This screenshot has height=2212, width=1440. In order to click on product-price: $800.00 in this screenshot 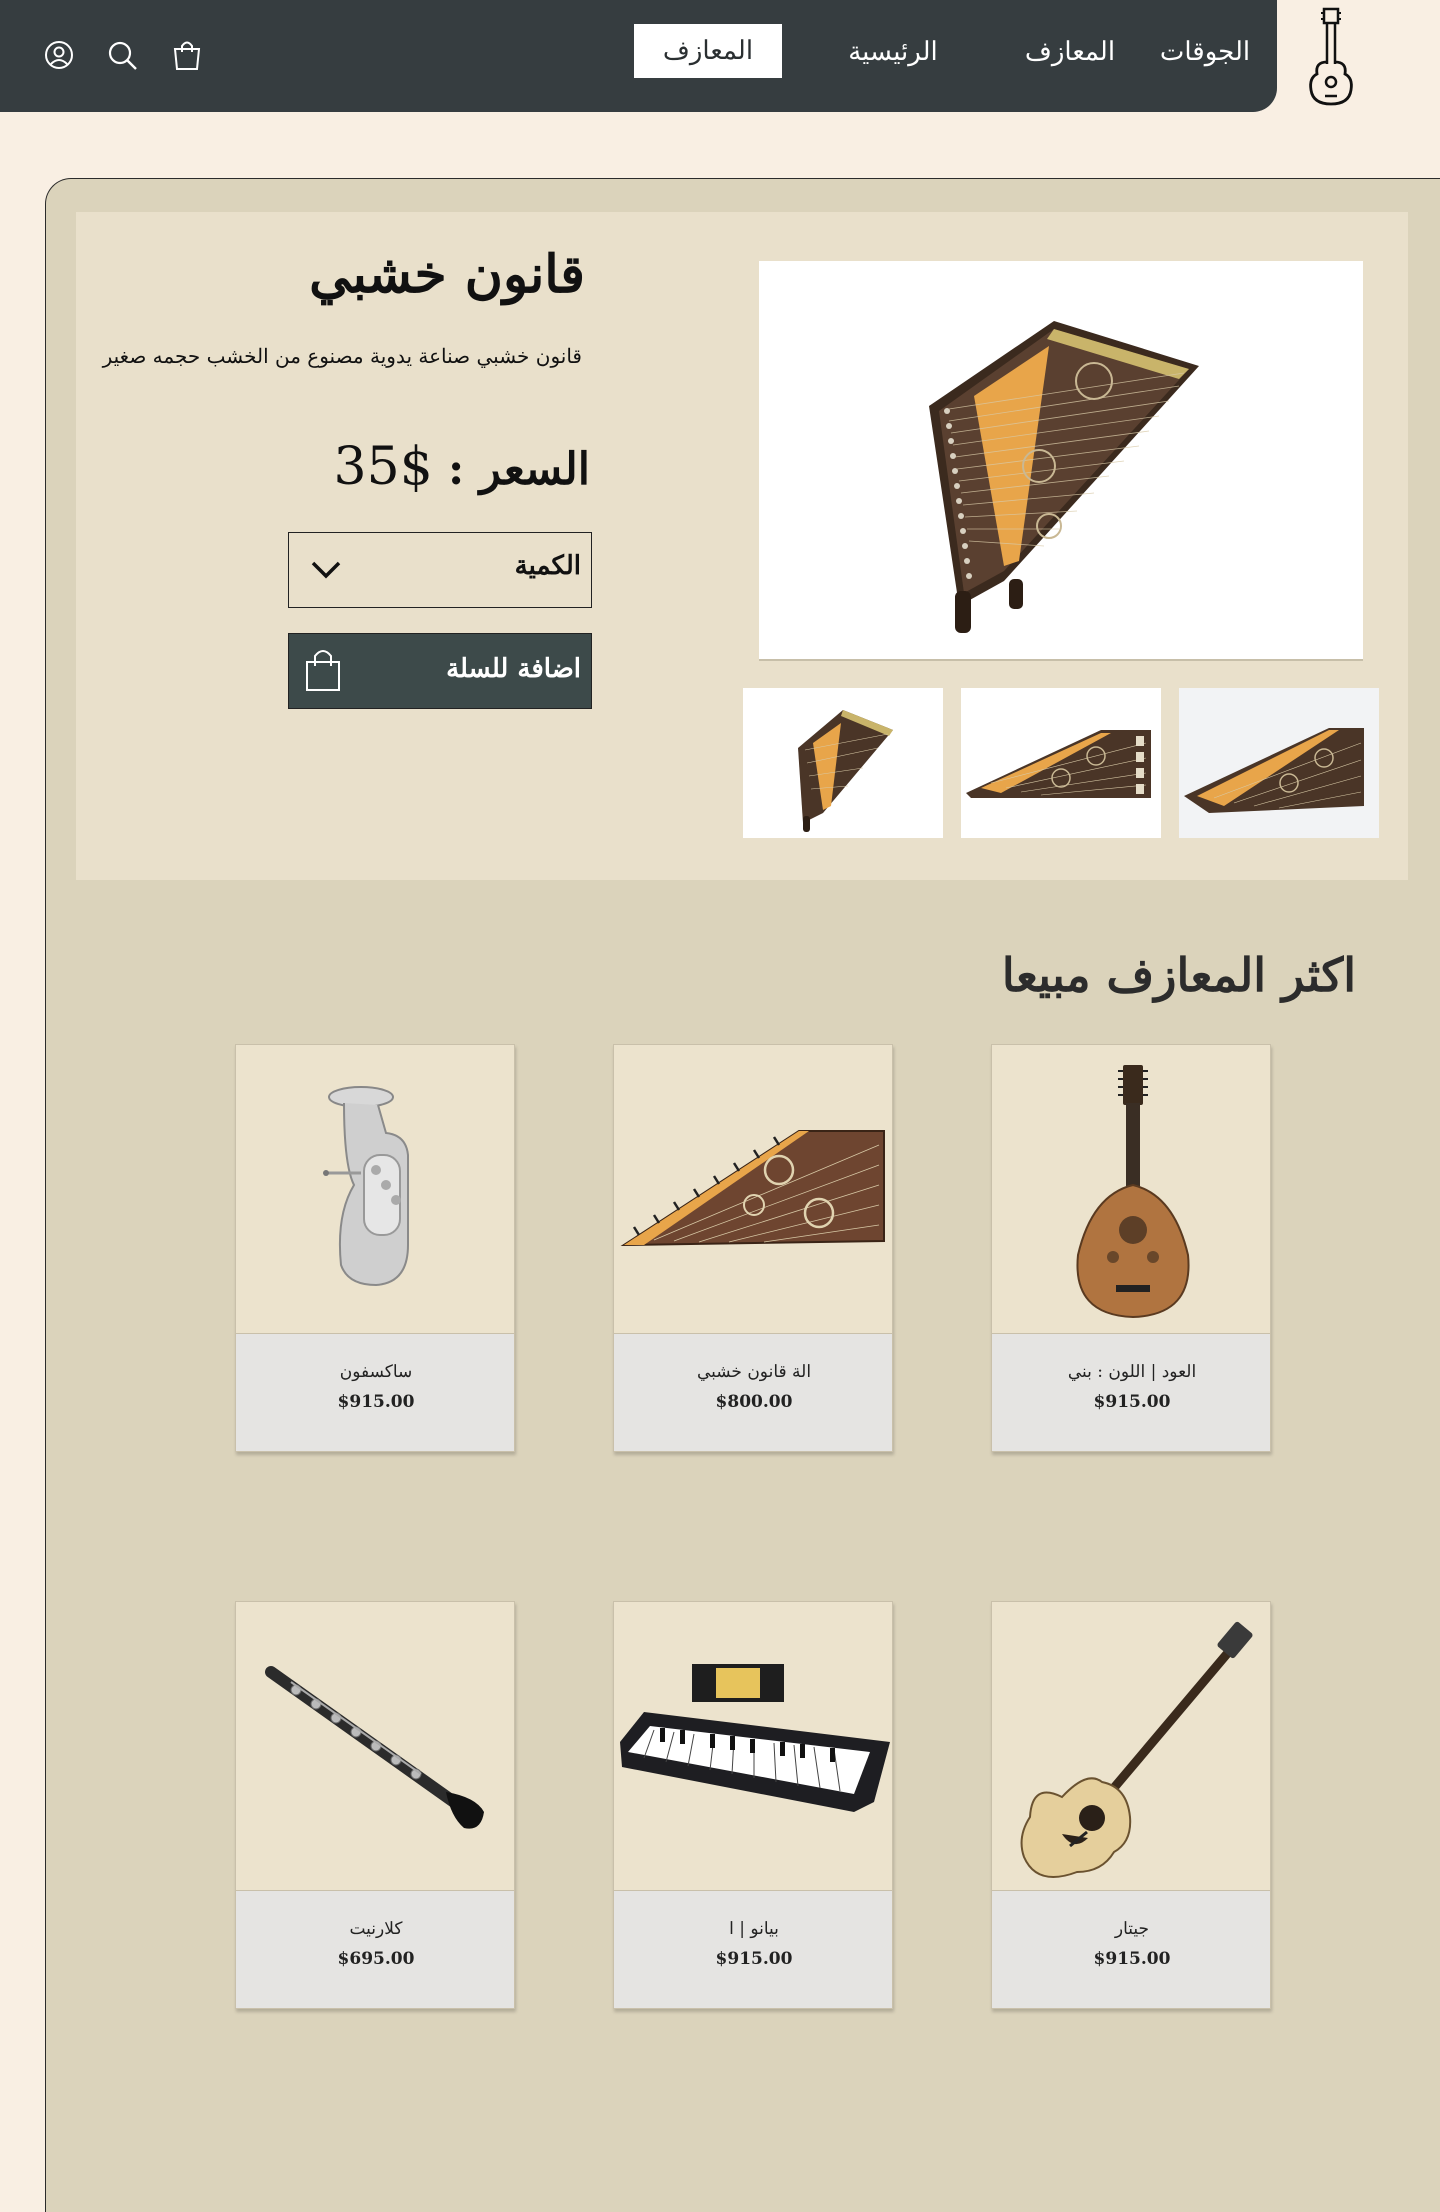, I will do `click(754, 1402)`.